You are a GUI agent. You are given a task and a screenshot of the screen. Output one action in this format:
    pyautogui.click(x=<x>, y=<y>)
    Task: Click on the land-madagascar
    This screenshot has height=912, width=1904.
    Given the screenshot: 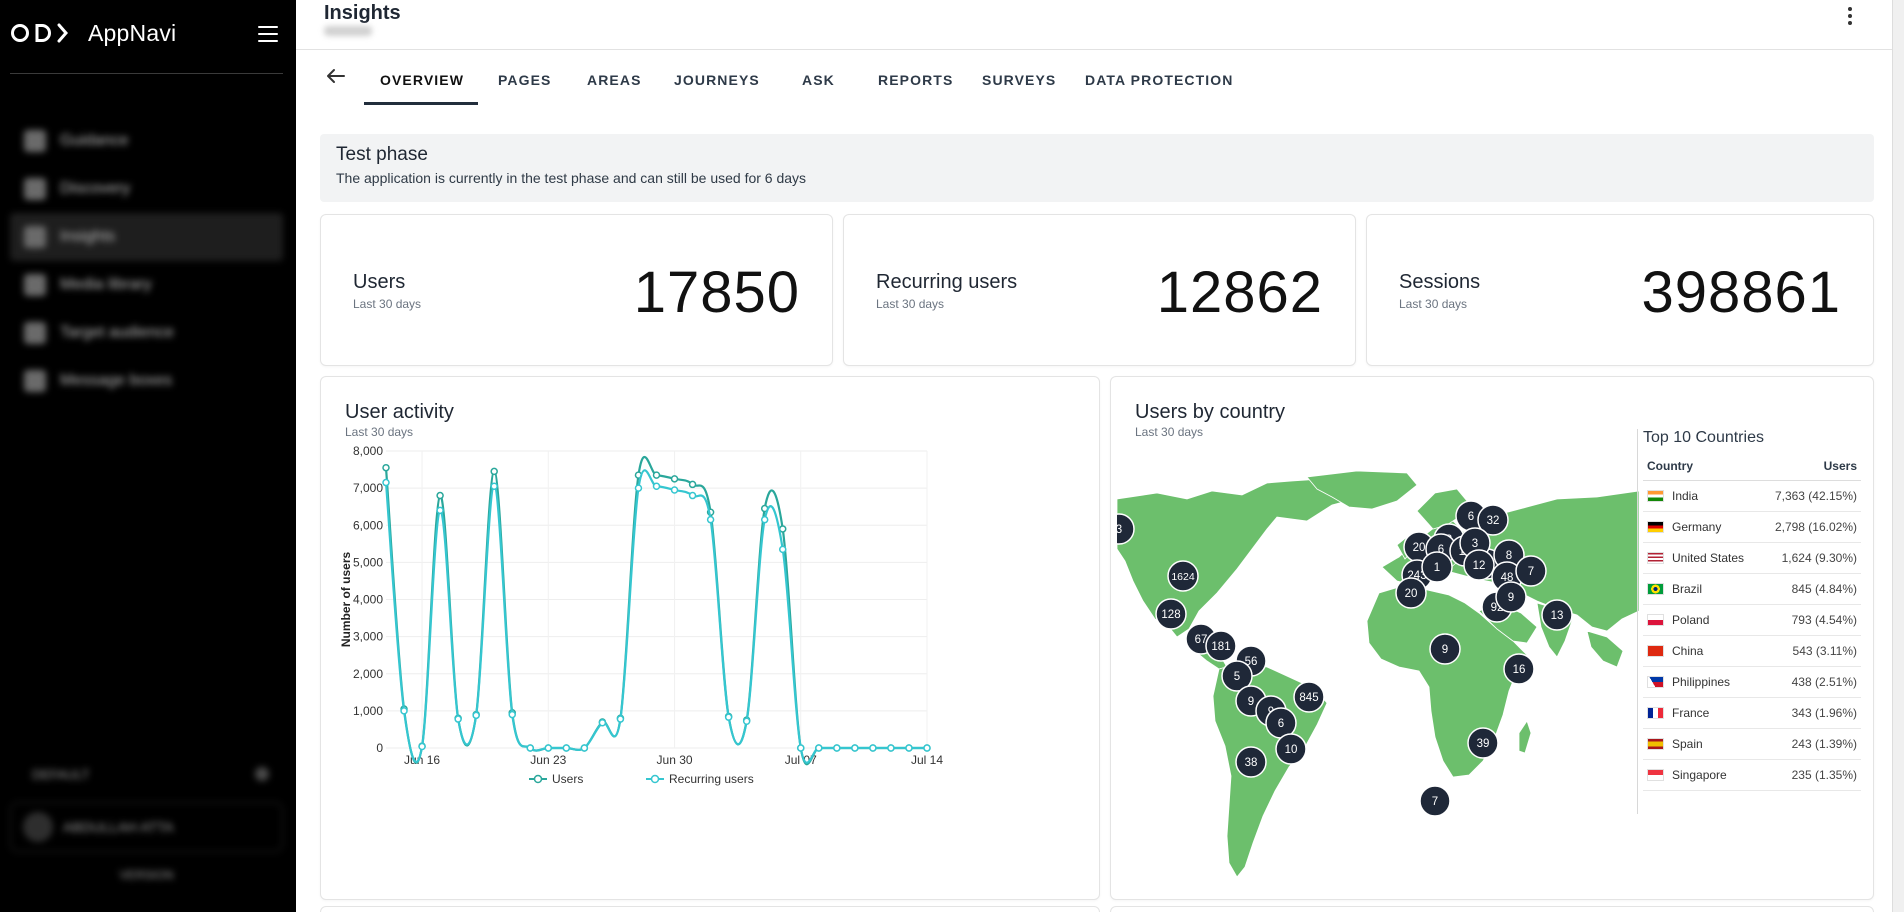 What is the action you would take?
    pyautogui.click(x=1525, y=737)
    